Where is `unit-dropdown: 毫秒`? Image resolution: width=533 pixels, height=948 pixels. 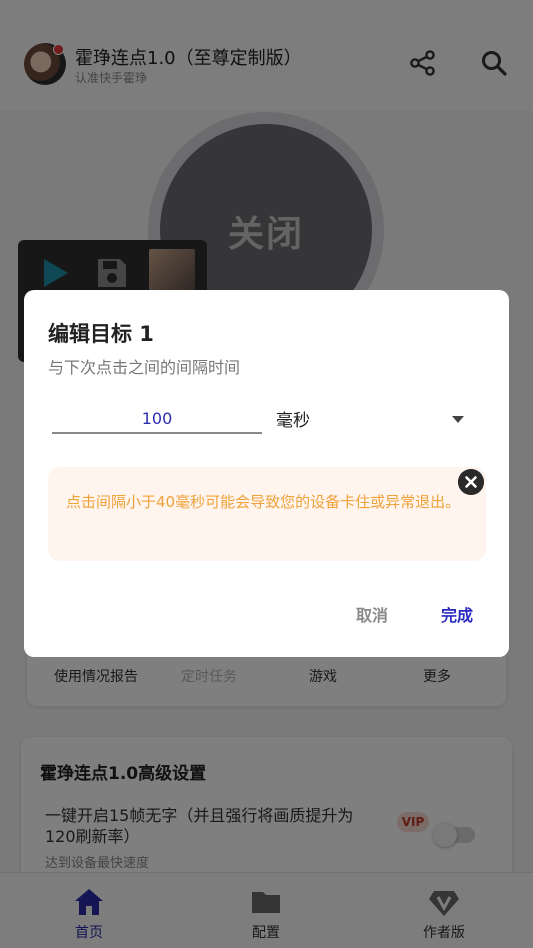
unit-dropdown: 毫秒 is located at coordinates (376, 419).